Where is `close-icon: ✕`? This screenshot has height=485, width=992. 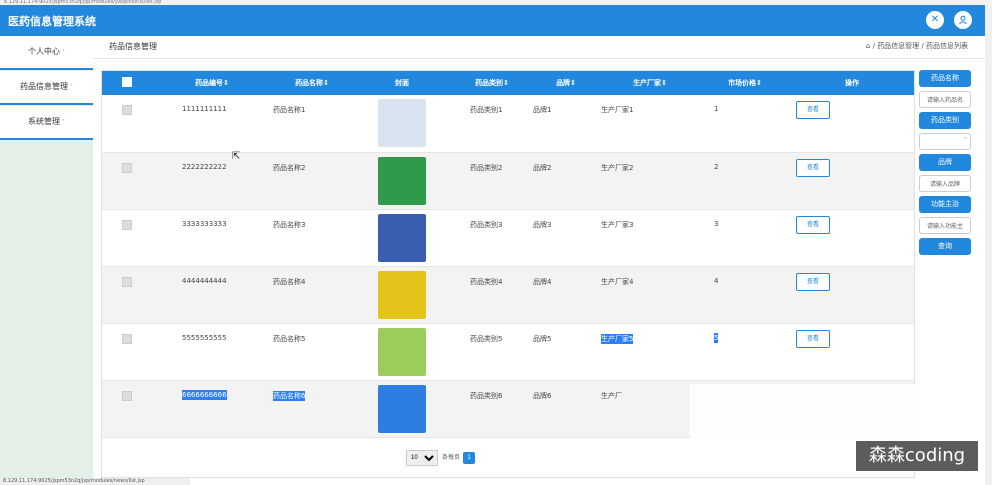 close-icon: ✕ is located at coordinates (935, 20).